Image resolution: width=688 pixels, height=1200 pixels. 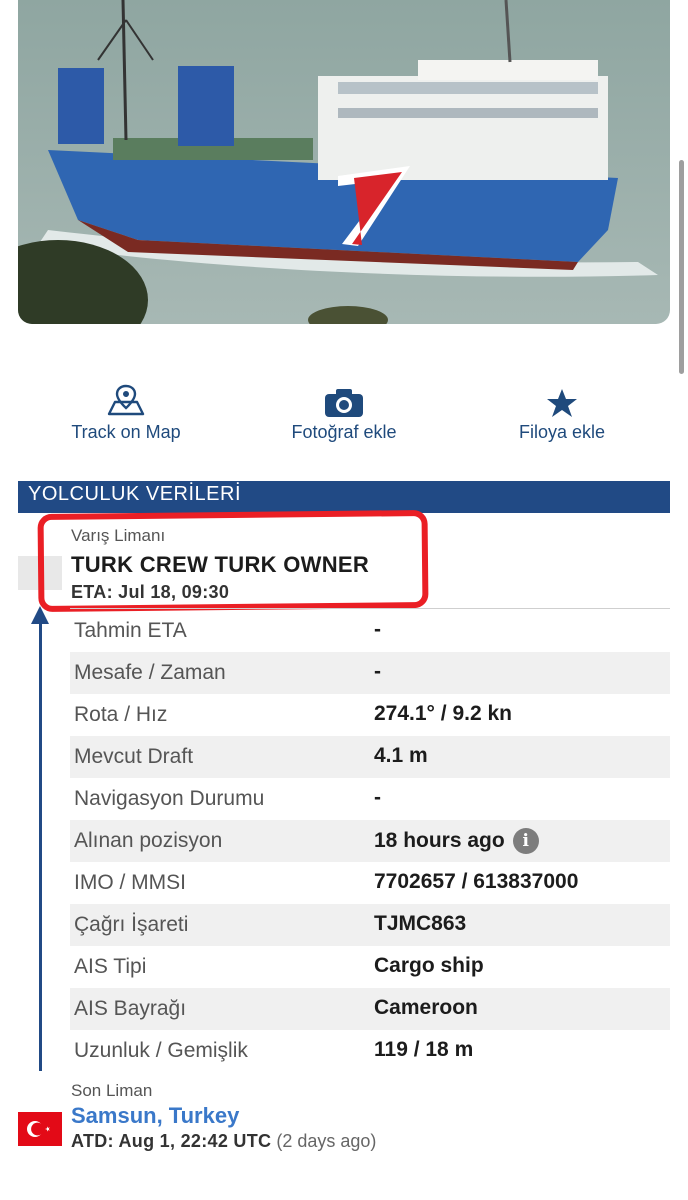 What do you see at coordinates (110, 966) in the screenshot?
I see `row-label: AIS Tipi` at bounding box center [110, 966].